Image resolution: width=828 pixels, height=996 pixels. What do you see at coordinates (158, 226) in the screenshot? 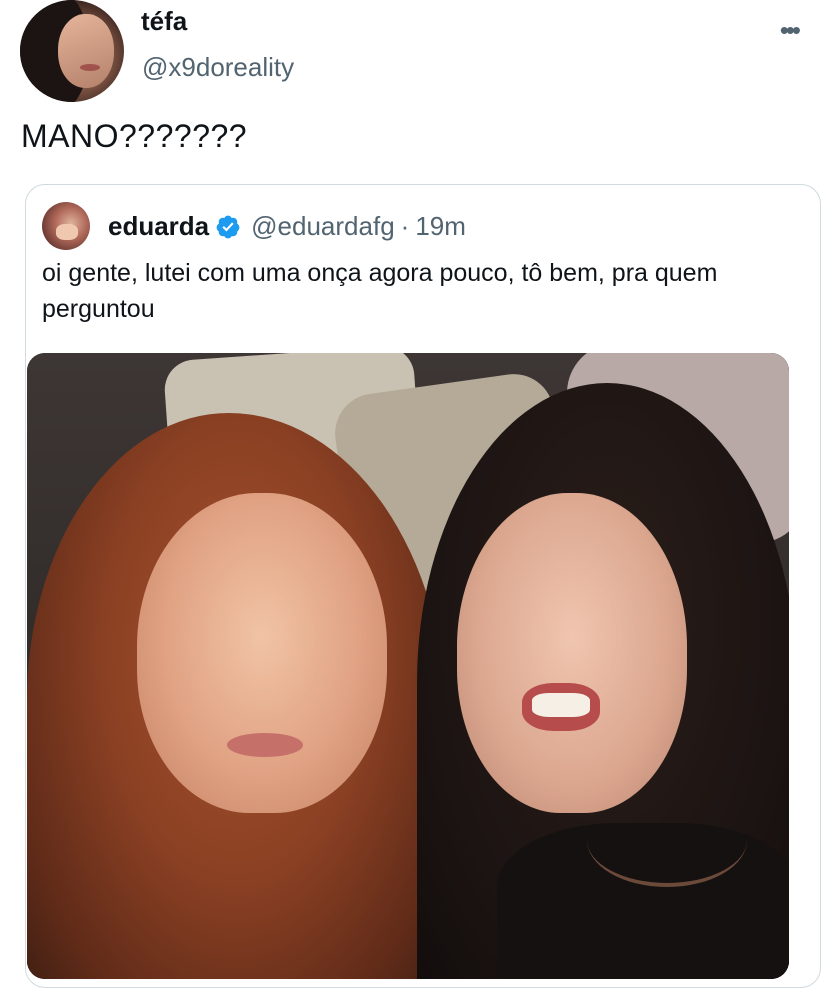
I see `quoted-author-display-name: eduarda` at bounding box center [158, 226].